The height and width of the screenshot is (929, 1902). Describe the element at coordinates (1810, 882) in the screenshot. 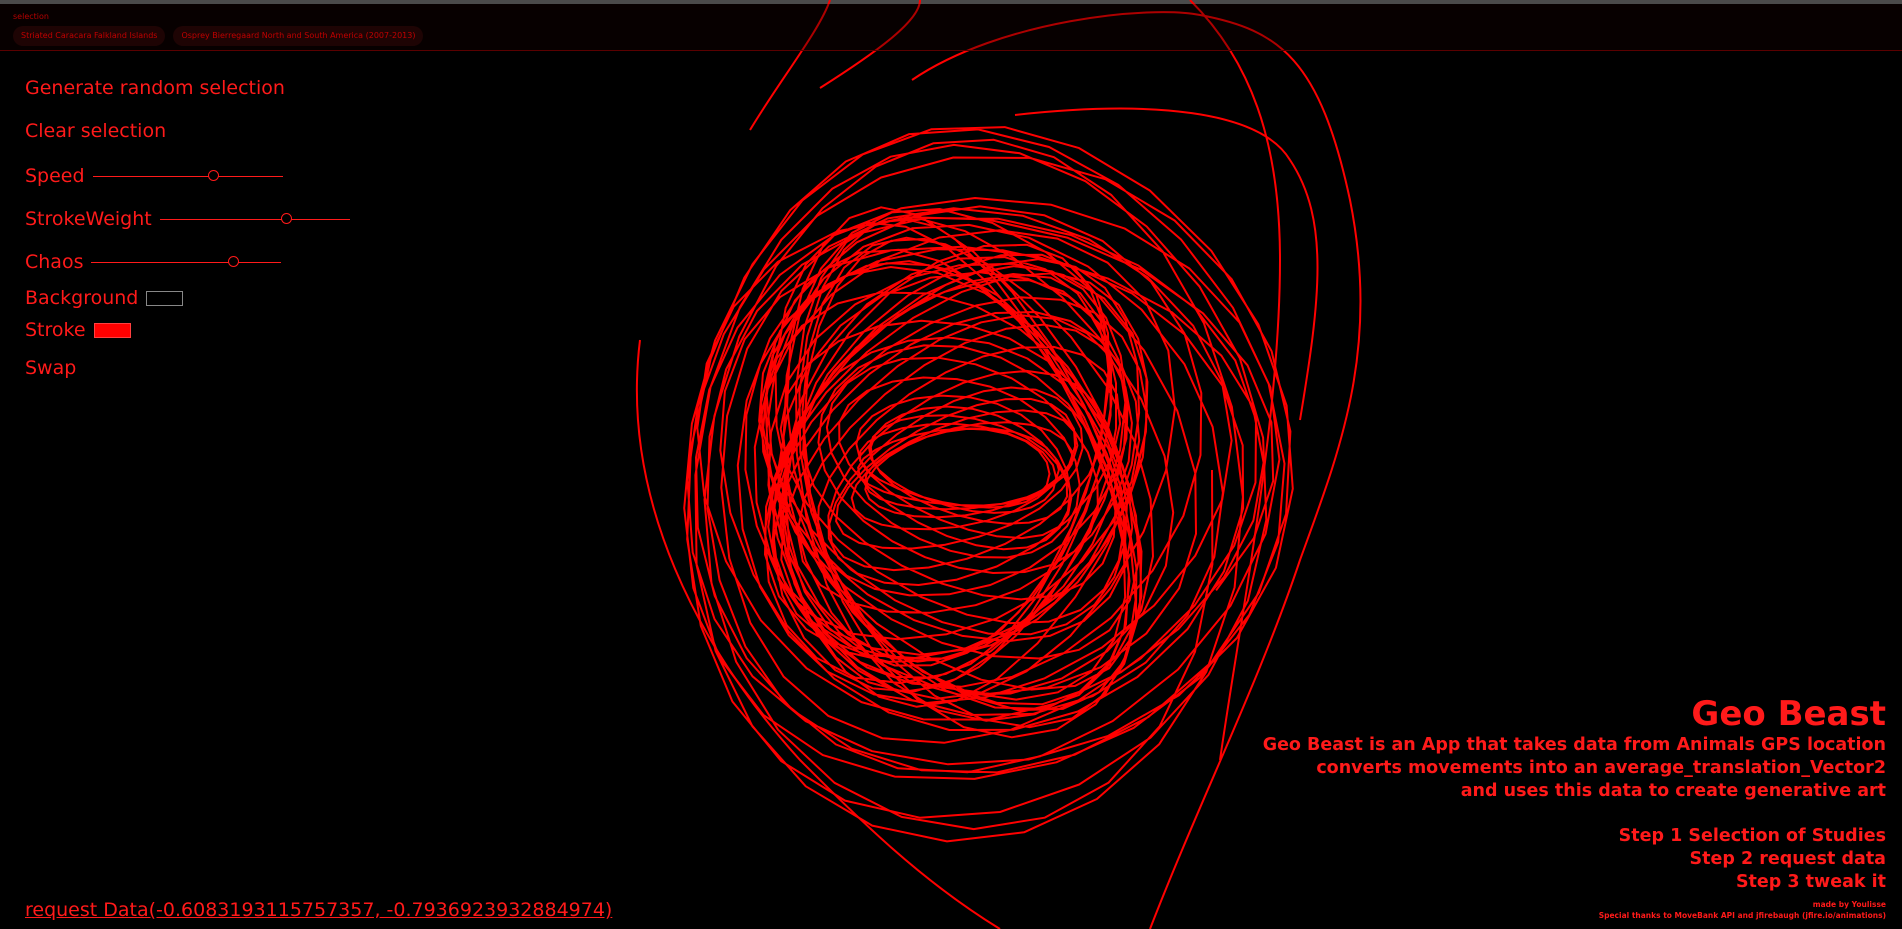

I see `step-3: Step 3 tweak it` at that location.